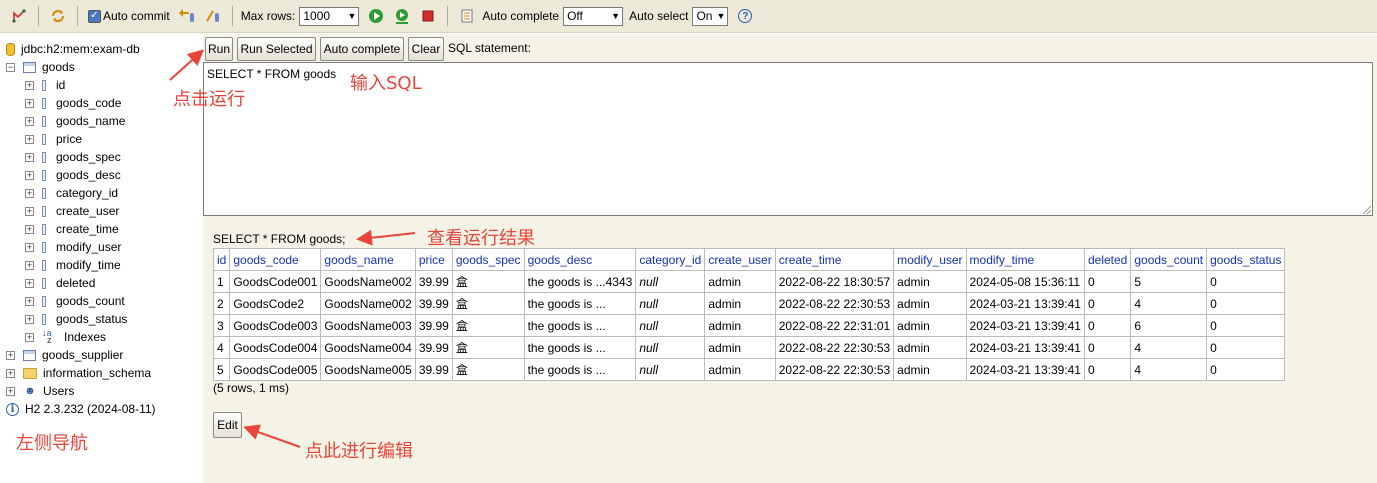 Image resolution: width=1377 pixels, height=483 pixels. What do you see at coordinates (428, 16) in the screenshot?
I see `stop-icon` at bounding box center [428, 16].